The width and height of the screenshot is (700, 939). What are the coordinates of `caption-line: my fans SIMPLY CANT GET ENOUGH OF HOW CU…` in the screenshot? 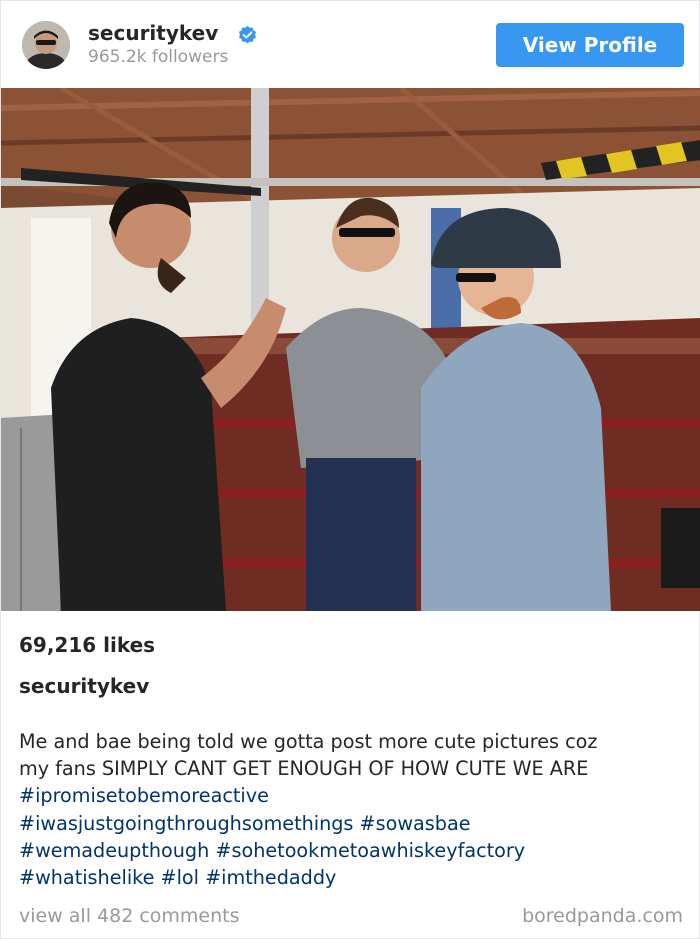 It's located at (304, 769).